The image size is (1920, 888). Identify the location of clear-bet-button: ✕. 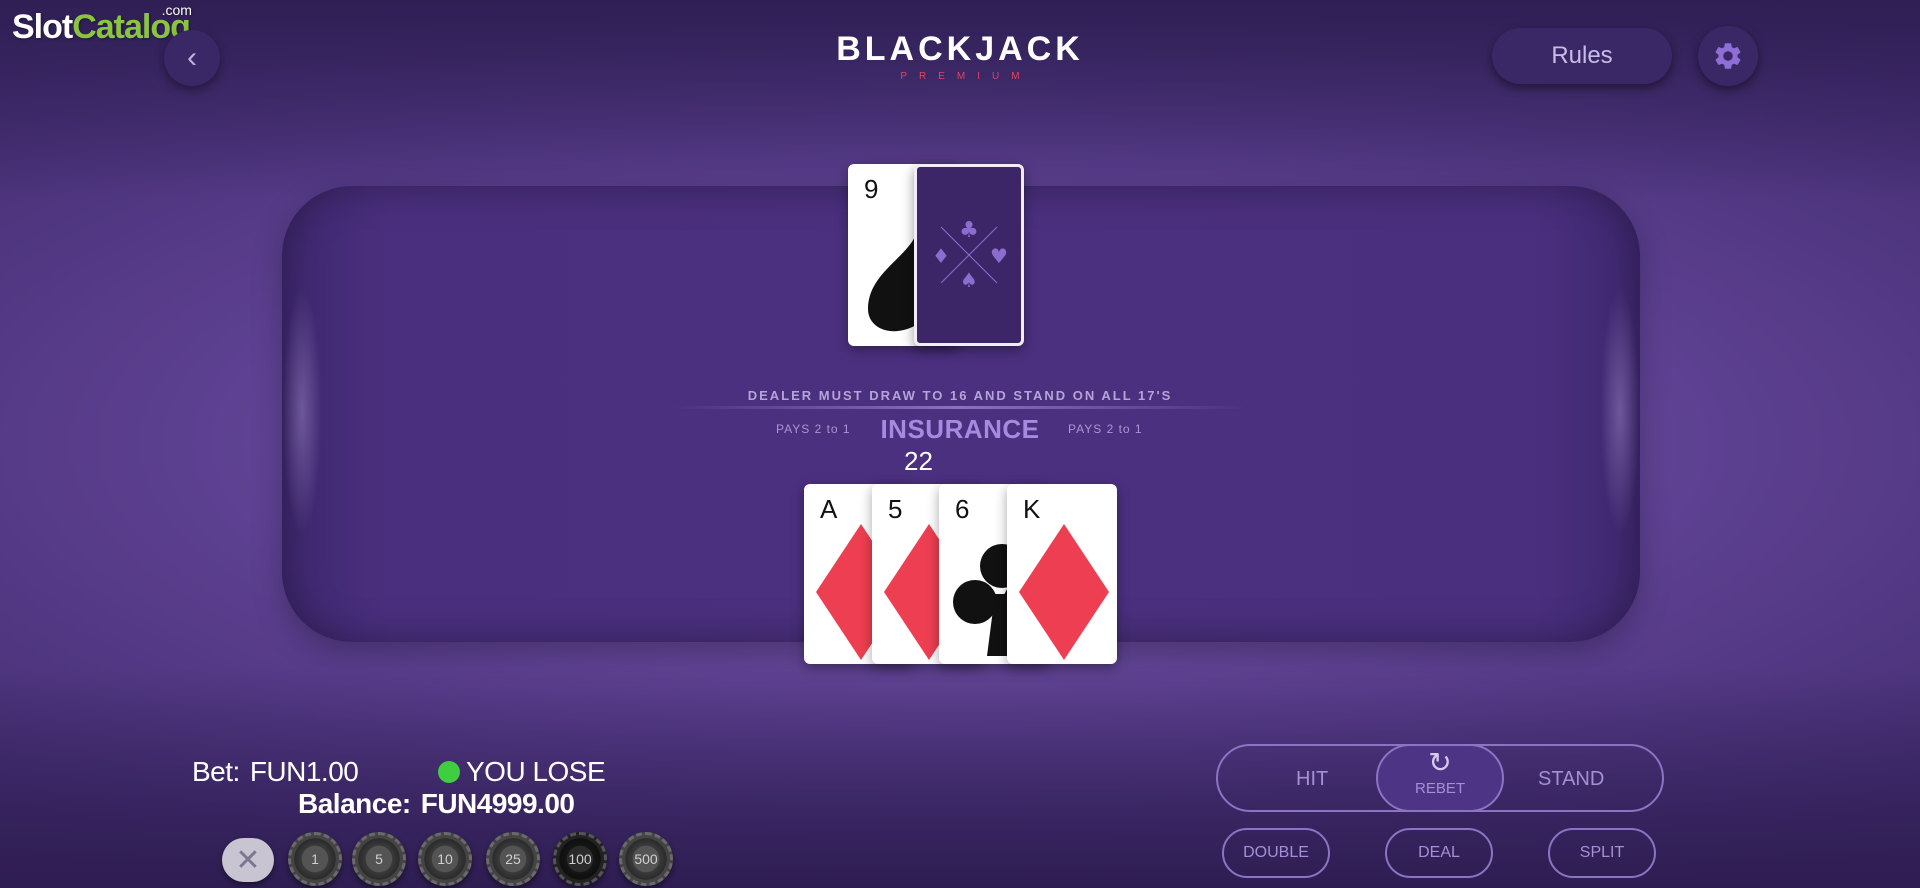
(248, 860).